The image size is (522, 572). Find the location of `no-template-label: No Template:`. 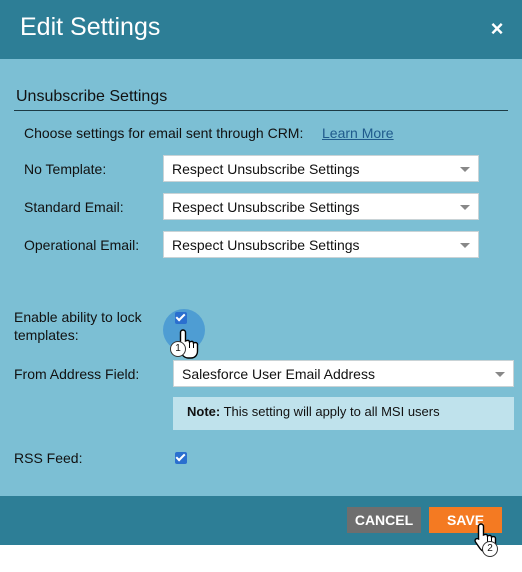

no-template-label: No Template: is located at coordinates (65, 169).